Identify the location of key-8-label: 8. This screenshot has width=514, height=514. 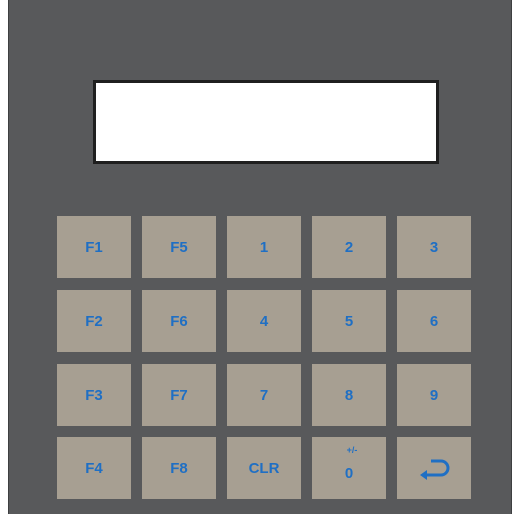
(349, 395).